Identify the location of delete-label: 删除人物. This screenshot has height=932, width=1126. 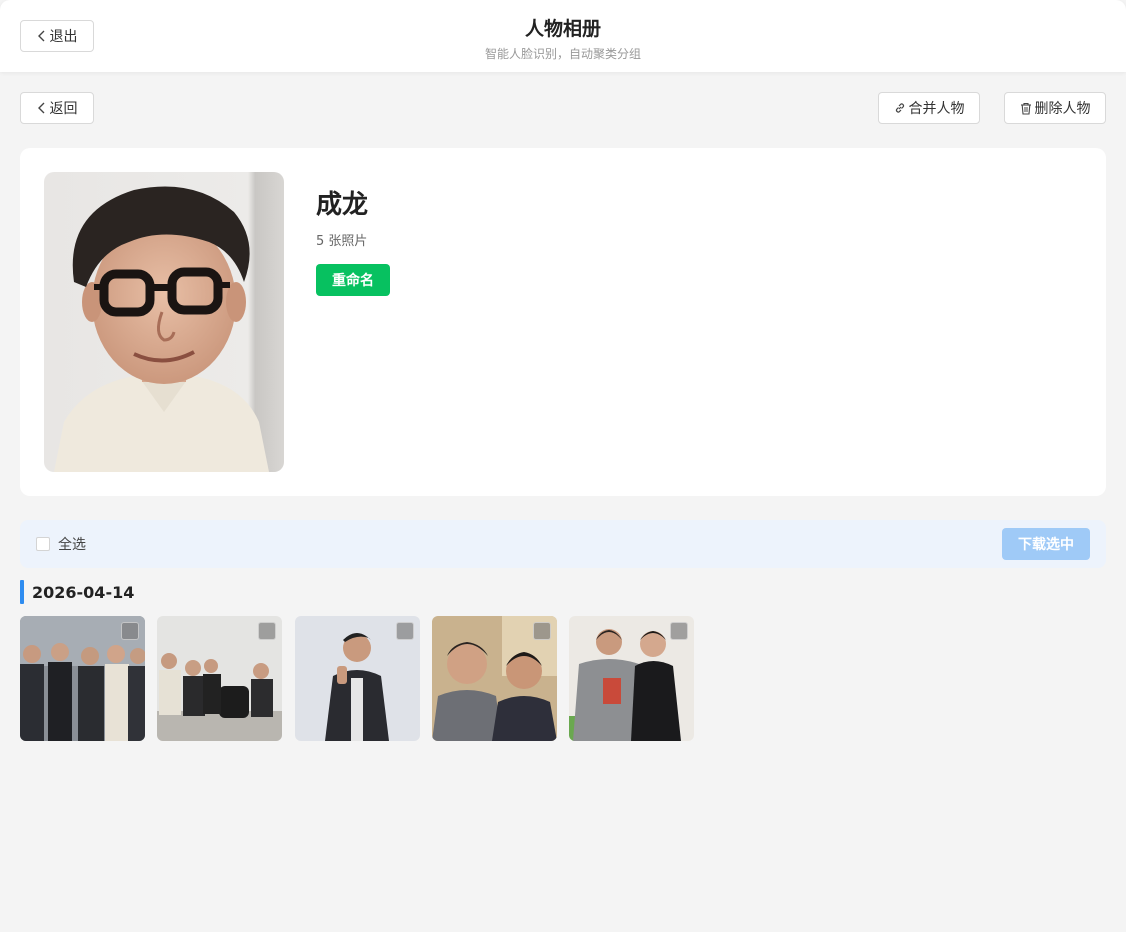
(1062, 109).